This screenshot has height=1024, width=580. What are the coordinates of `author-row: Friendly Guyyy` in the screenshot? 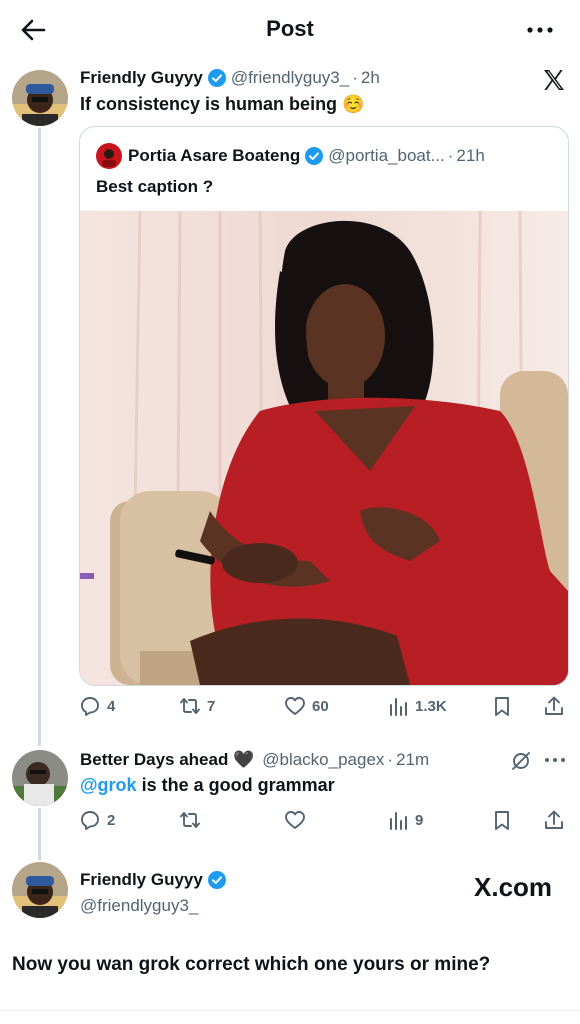 It's located at (153, 880).